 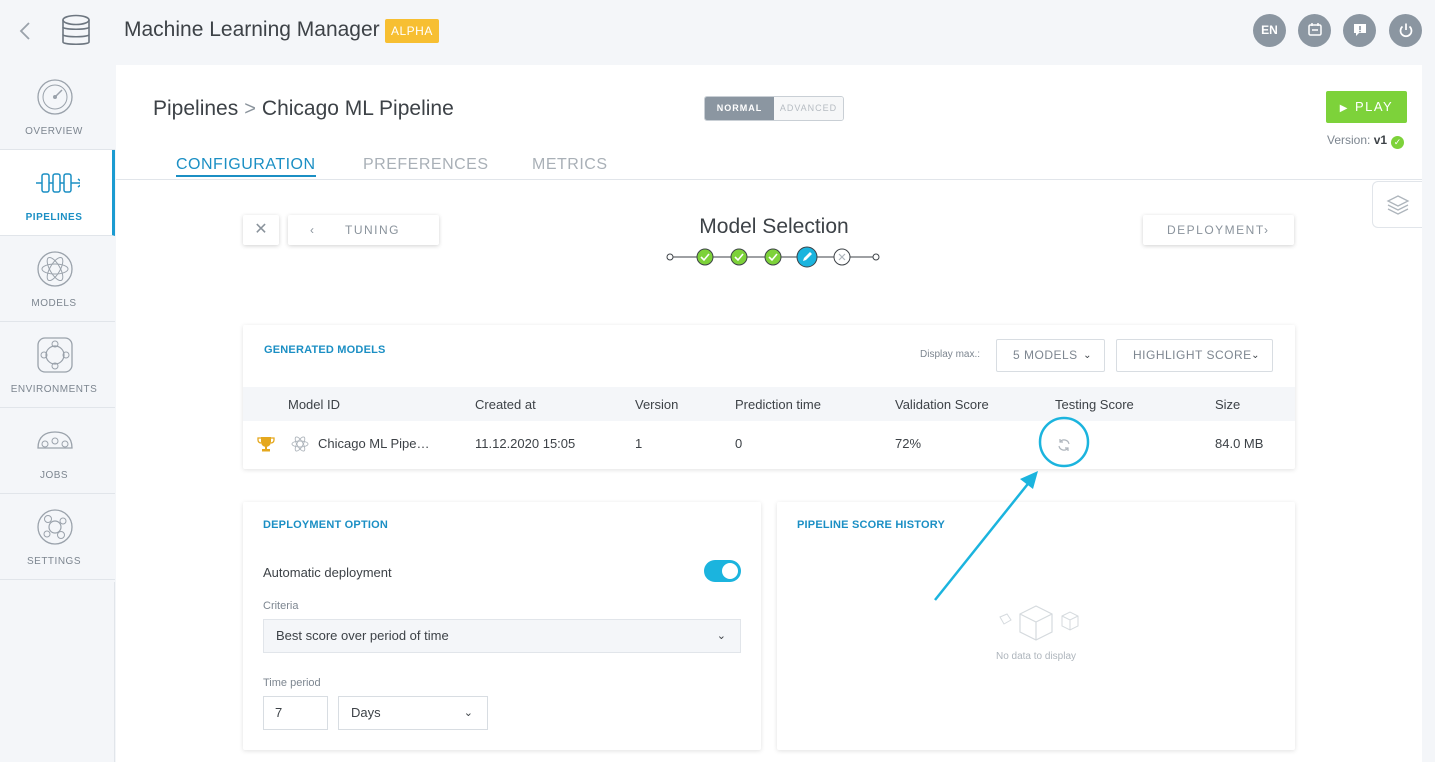 What do you see at coordinates (808, 108) in the screenshot?
I see `mode-advanced-button: ADVANCED` at bounding box center [808, 108].